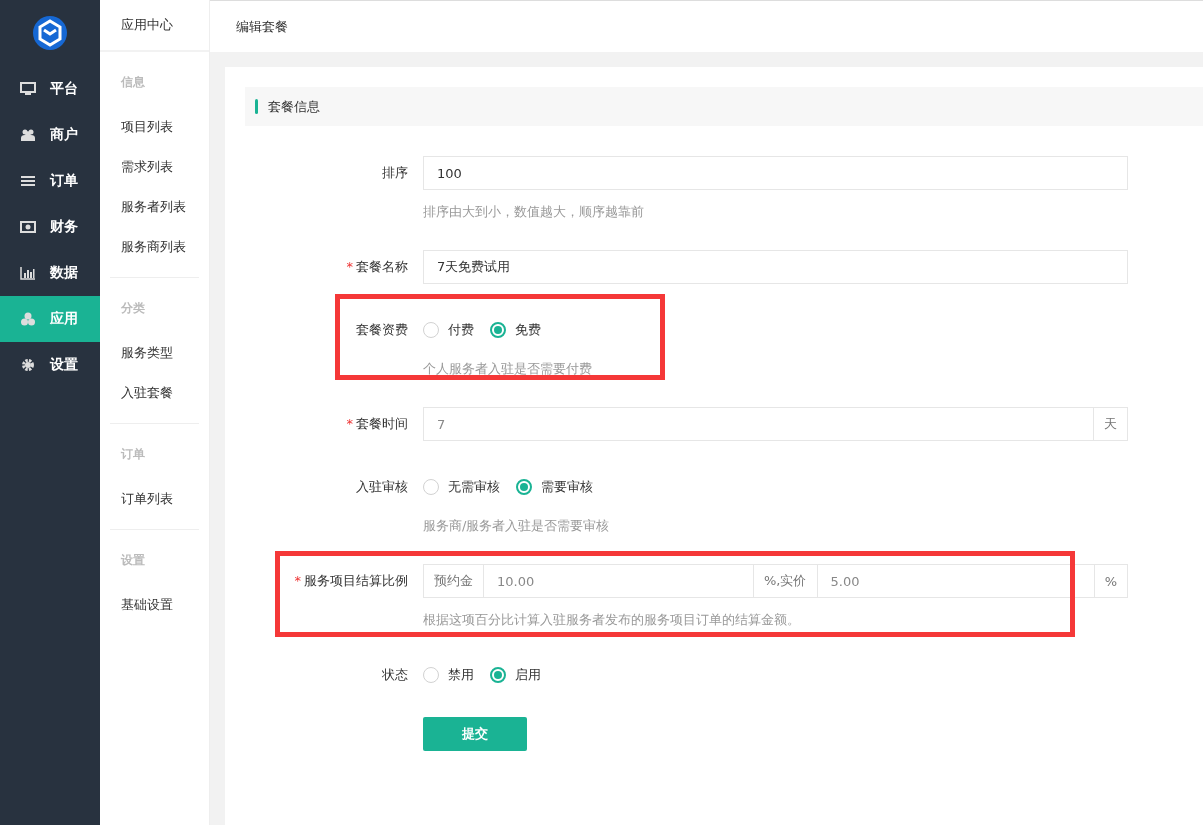  I want to click on users-icon, so click(28, 135).